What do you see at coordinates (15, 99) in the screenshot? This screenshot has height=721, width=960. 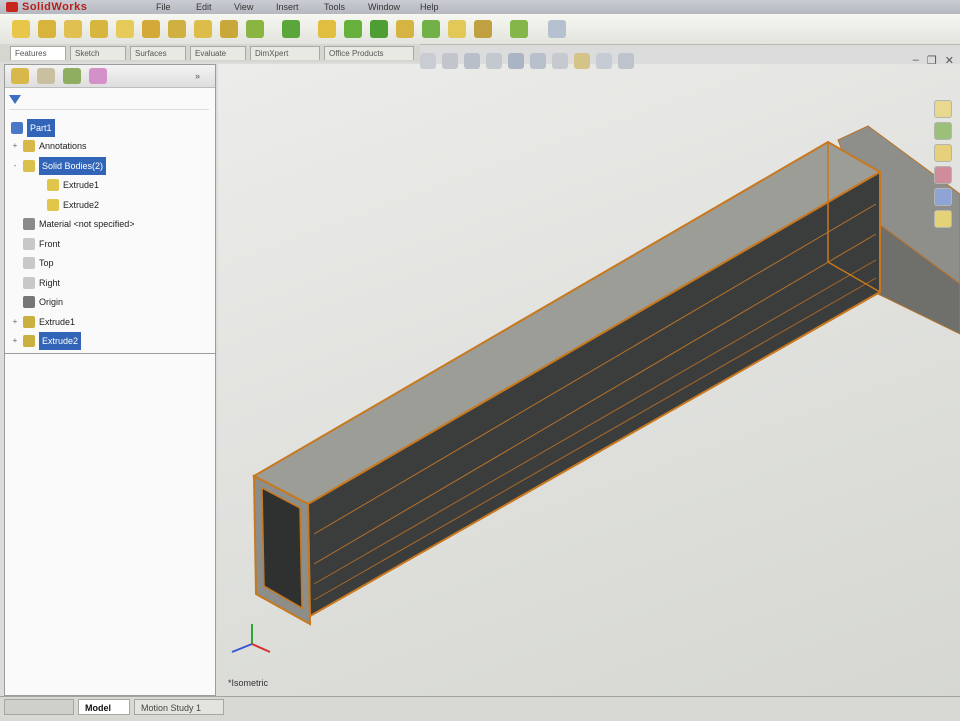 I see `funnel-icon` at bounding box center [15, 99].